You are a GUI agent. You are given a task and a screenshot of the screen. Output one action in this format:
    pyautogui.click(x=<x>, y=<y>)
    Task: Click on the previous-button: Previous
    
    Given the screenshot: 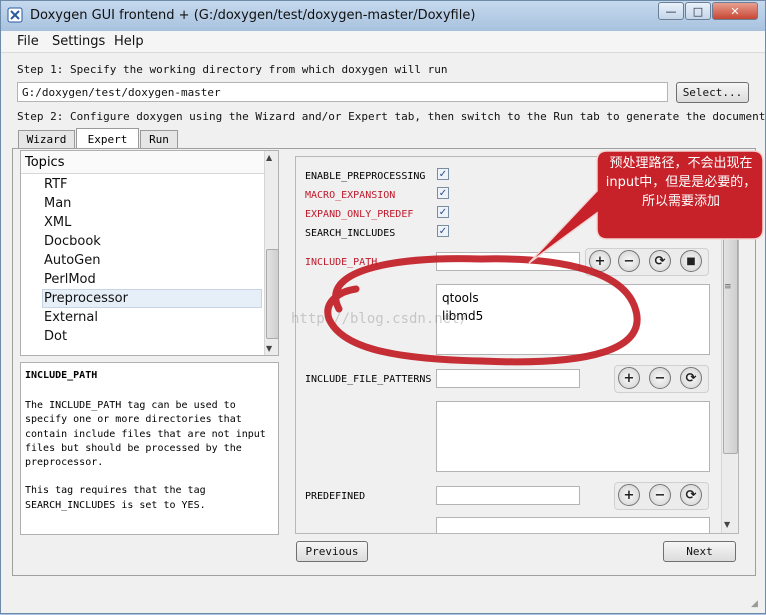 What is the action you would take?
    pyautogui.click(x=332, y=551)
    